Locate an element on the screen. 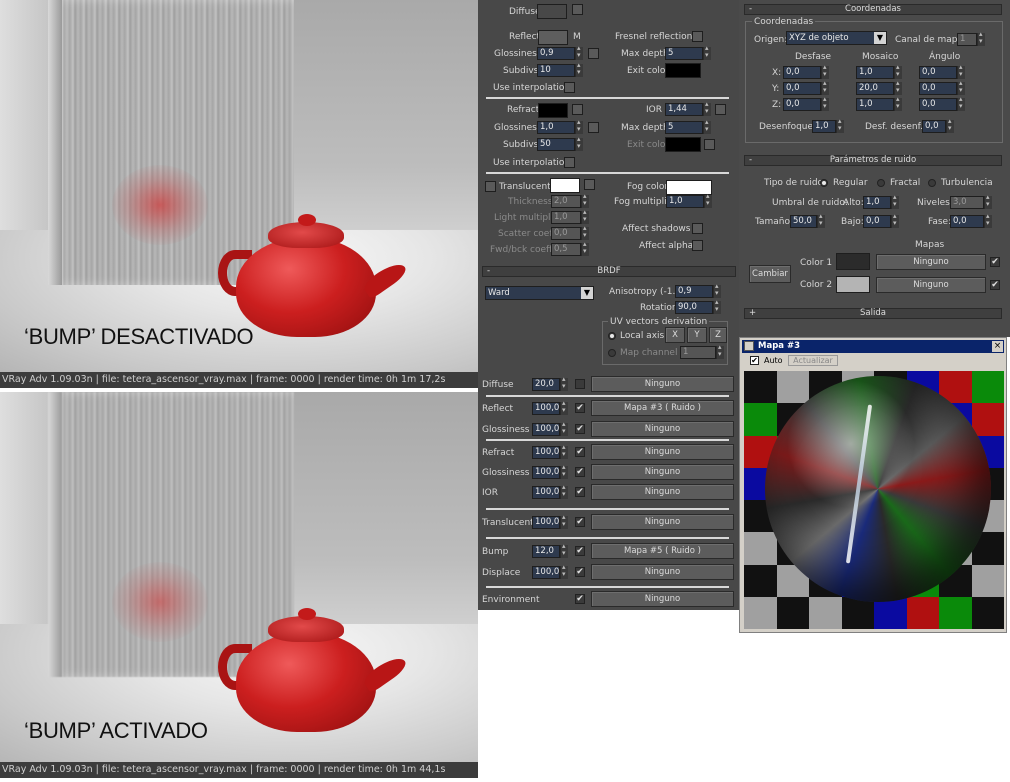  refract-maxdepth-spinner is located at coordinates (707, 126).